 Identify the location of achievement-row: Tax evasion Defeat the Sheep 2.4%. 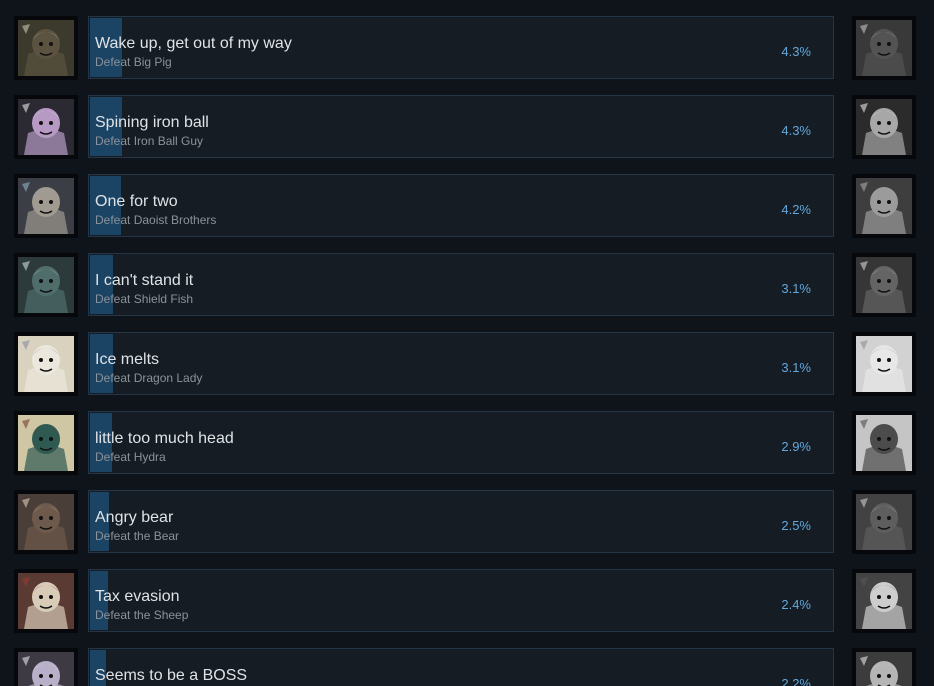
(467, 601).